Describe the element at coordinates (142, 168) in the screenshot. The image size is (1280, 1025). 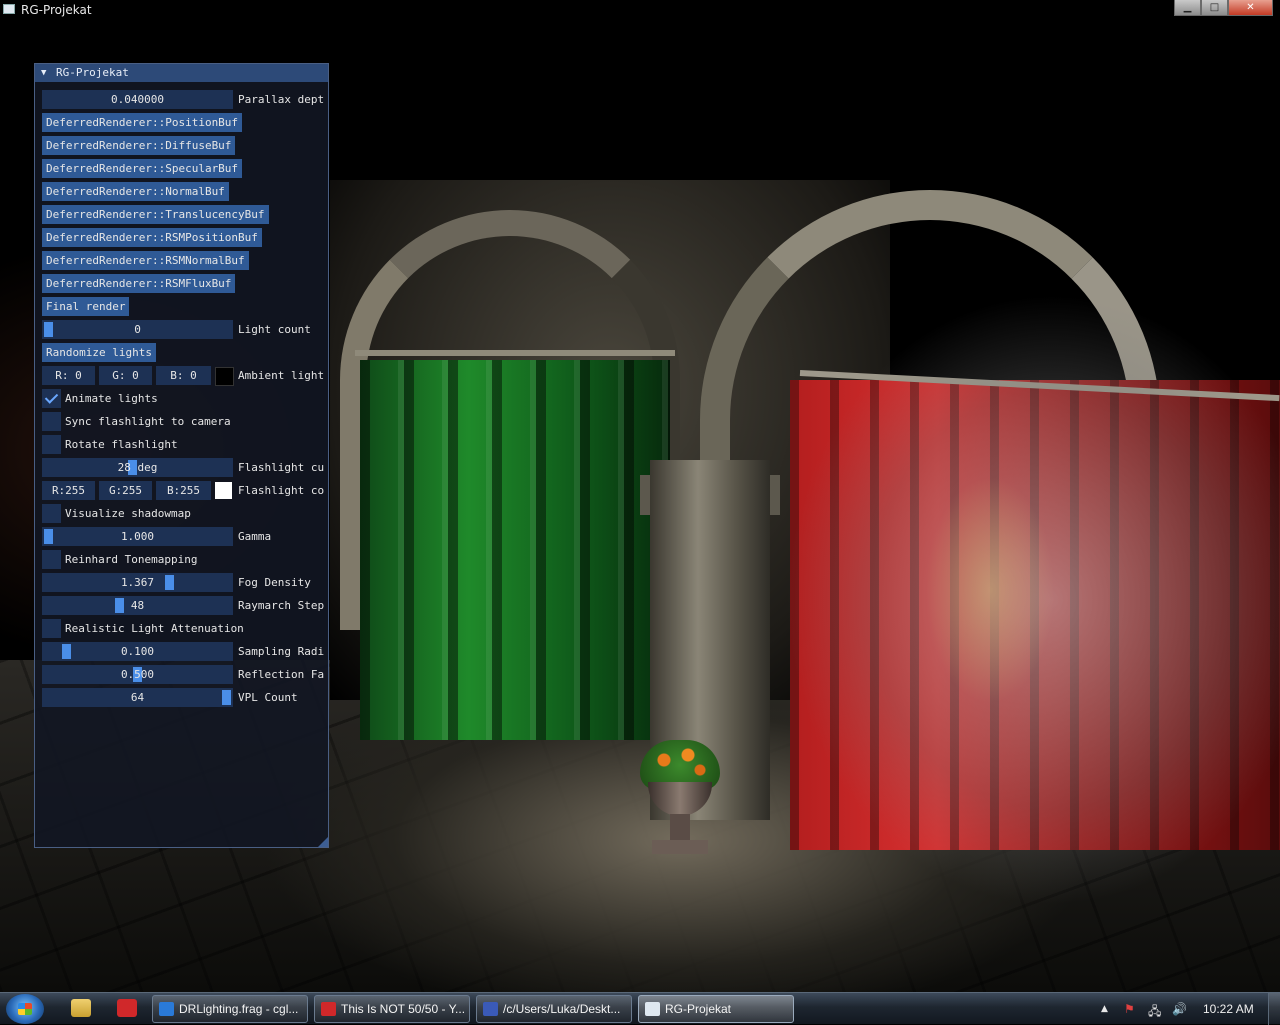
I see `specular-buffer-button: DeferredRenderer::SpecularBuf` at that location.